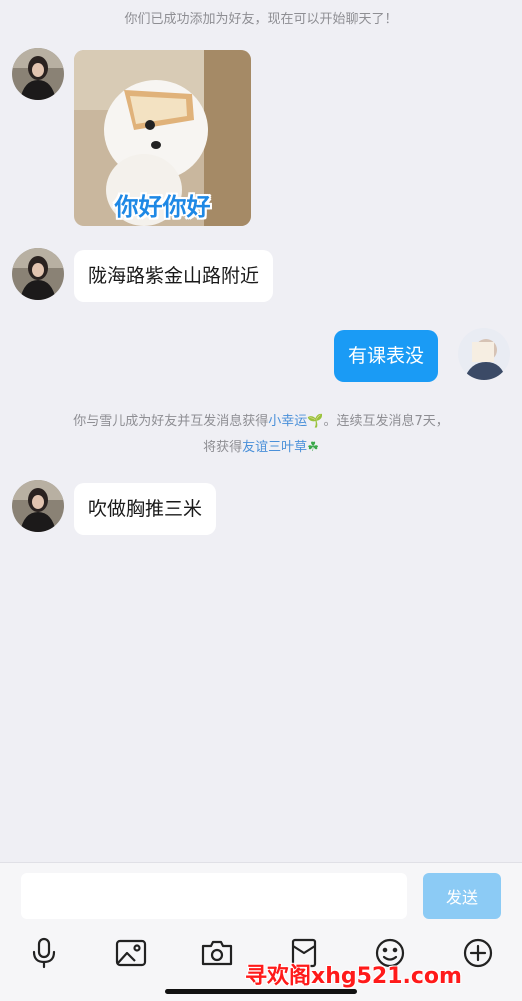 This screenshot has width=522, height=1001. What do you see at coordinates (214, 896) in the screenshot?
I see `message-input` at bounding box center [214, 896].